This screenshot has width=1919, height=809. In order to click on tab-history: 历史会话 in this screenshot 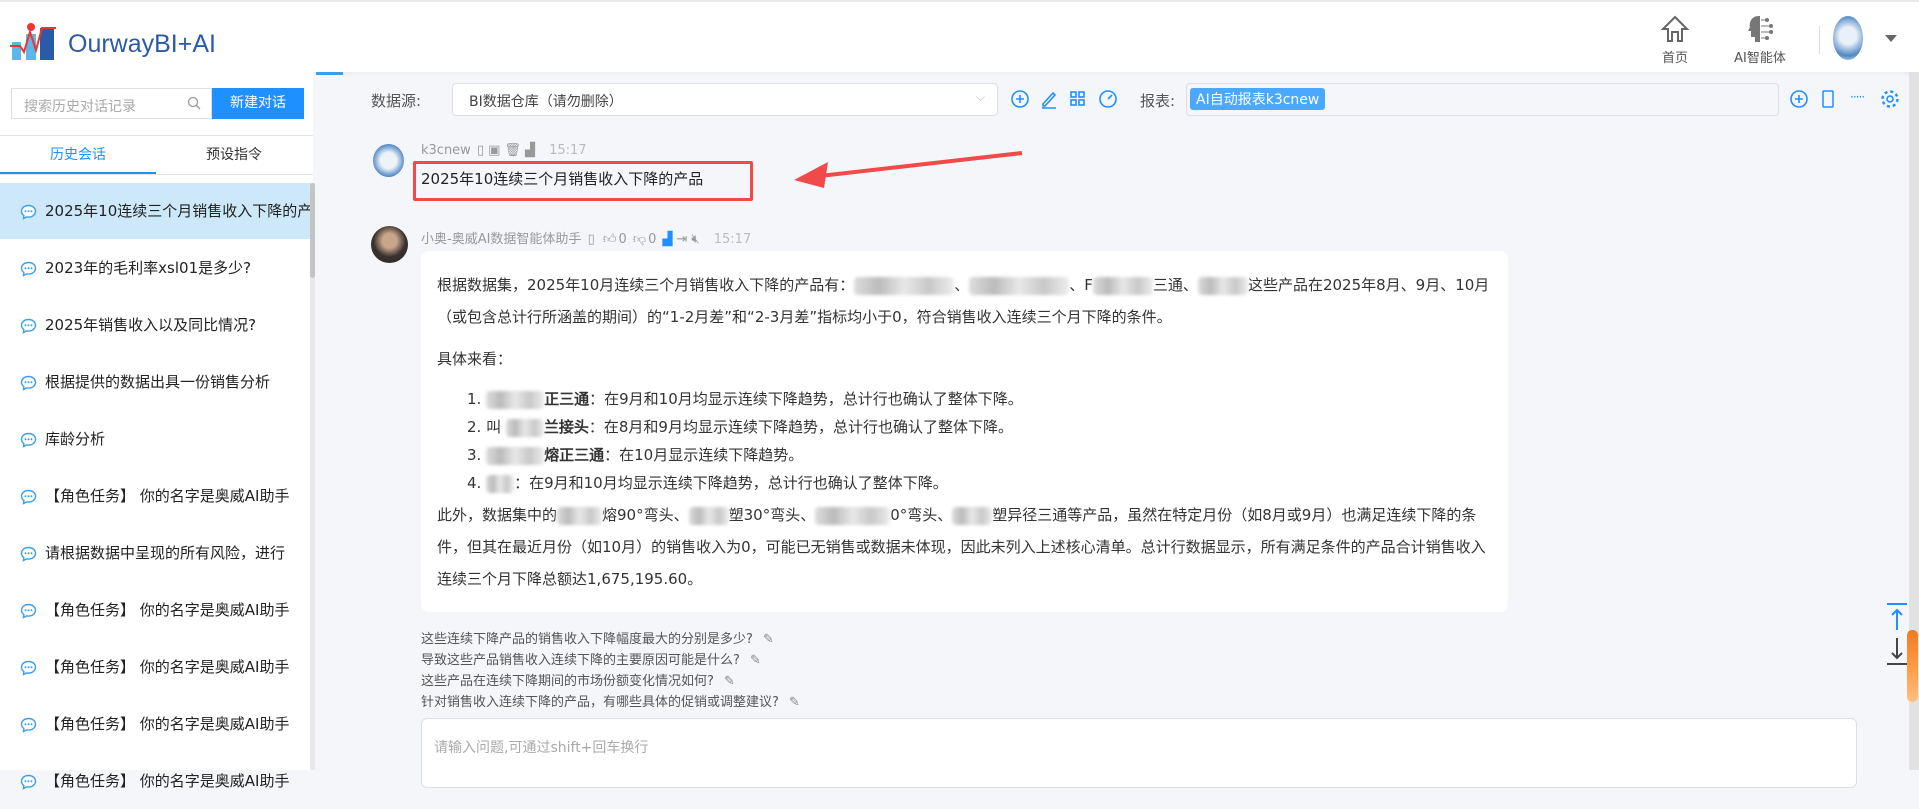, I will do `click(78, 155)`.